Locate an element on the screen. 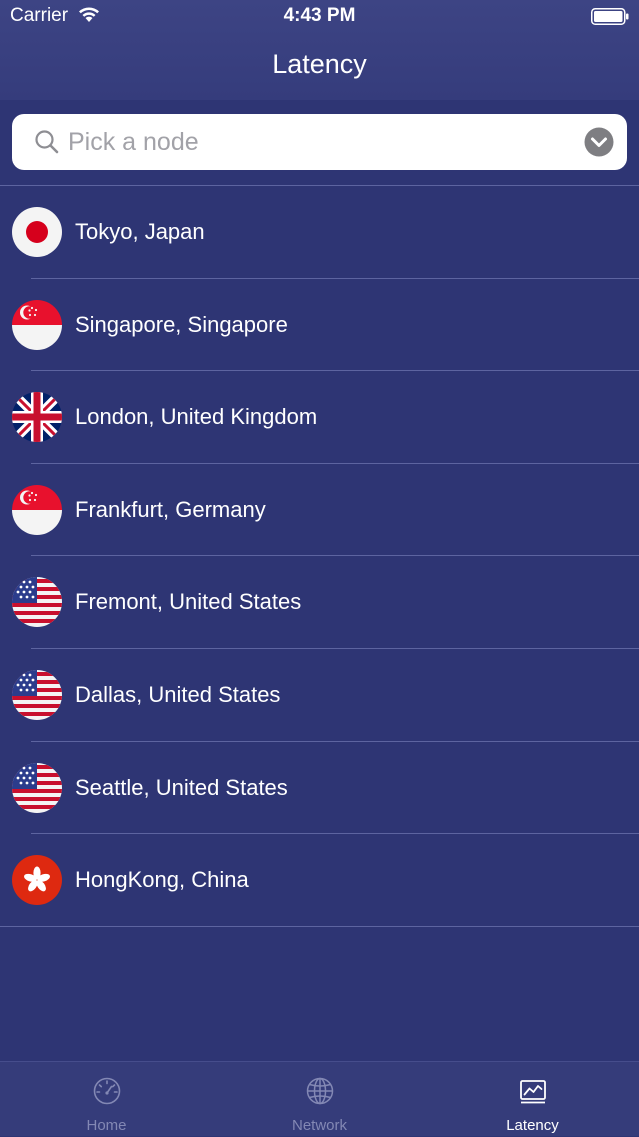 Image resolution: width=639 pixels, height=1137 pixels. list-item: Tokyo, Japan is located at coordinates (319, 232).